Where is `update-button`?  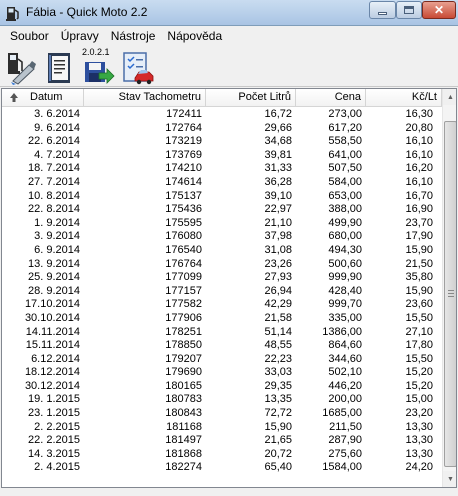
update-button is located at coordinates (99, 67).